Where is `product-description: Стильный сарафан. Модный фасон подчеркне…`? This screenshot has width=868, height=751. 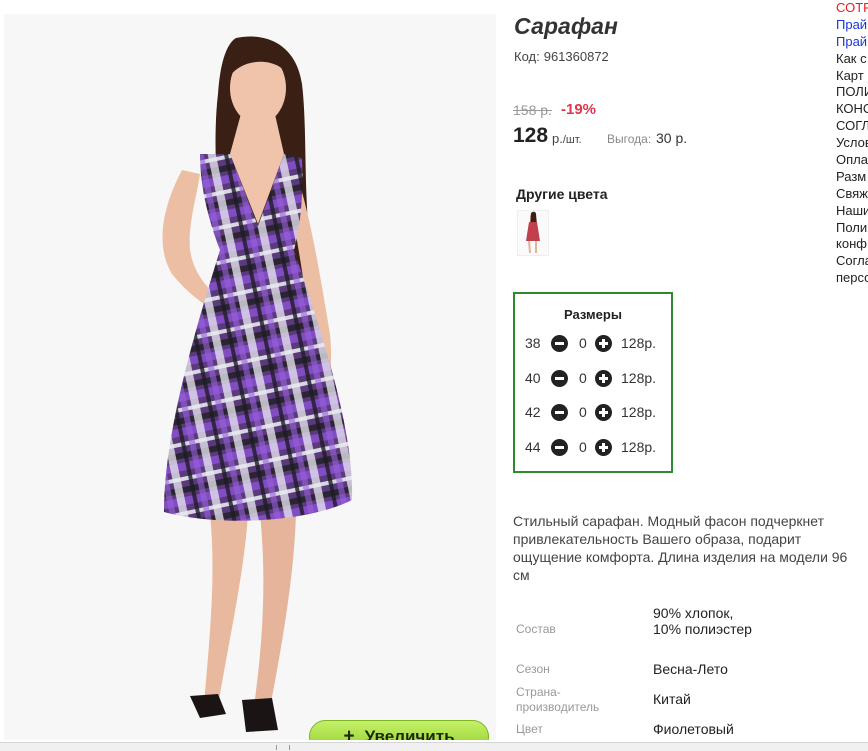
product-description: Стильный сарафан. Модный фасон подчеркне… is located at coordinates (680, 548).